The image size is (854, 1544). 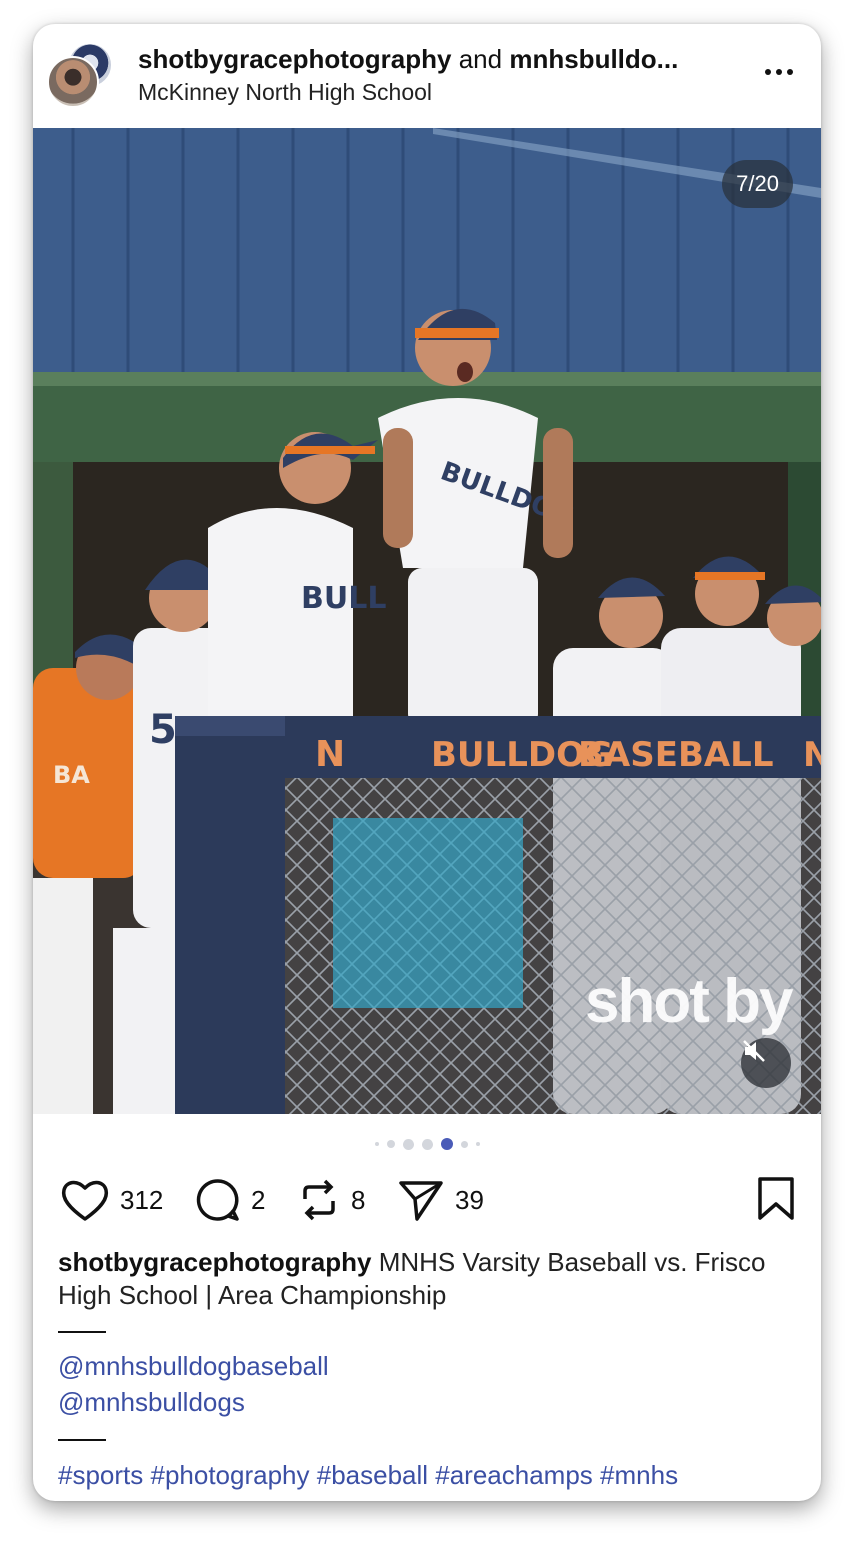 I want to click on comment-bubble-icon, so click(x=218, y=1200).